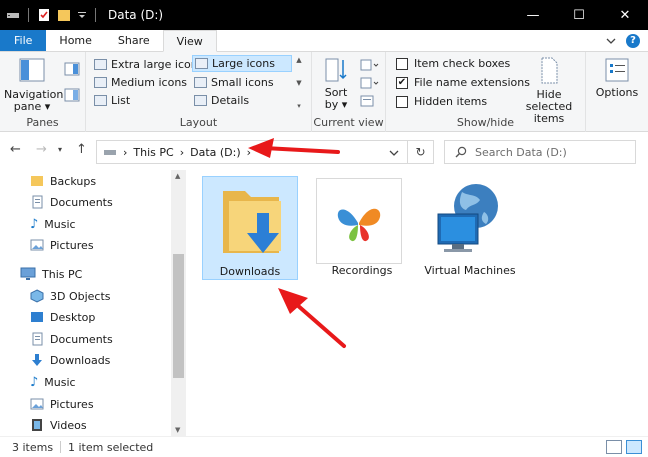 Image resolution: width=648 pixels, height=457 pixels. I want to click on chevron-down-icon: ▼, so click(298, 83).